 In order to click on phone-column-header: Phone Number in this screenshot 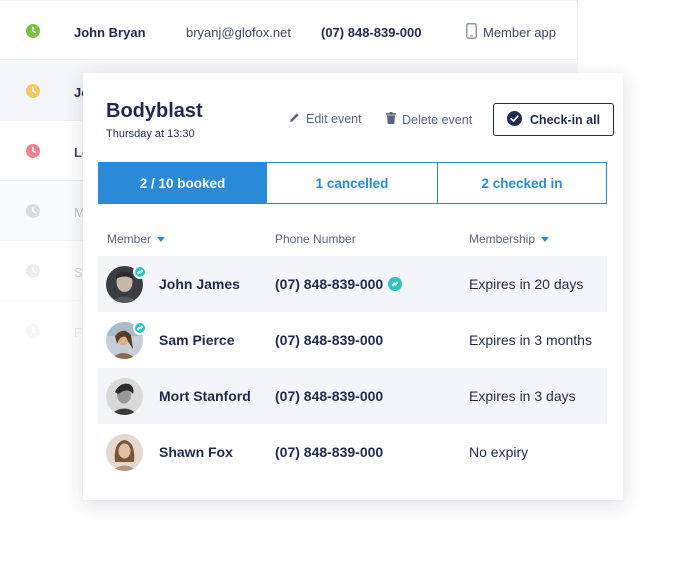, I will do `click(315, 239)`.